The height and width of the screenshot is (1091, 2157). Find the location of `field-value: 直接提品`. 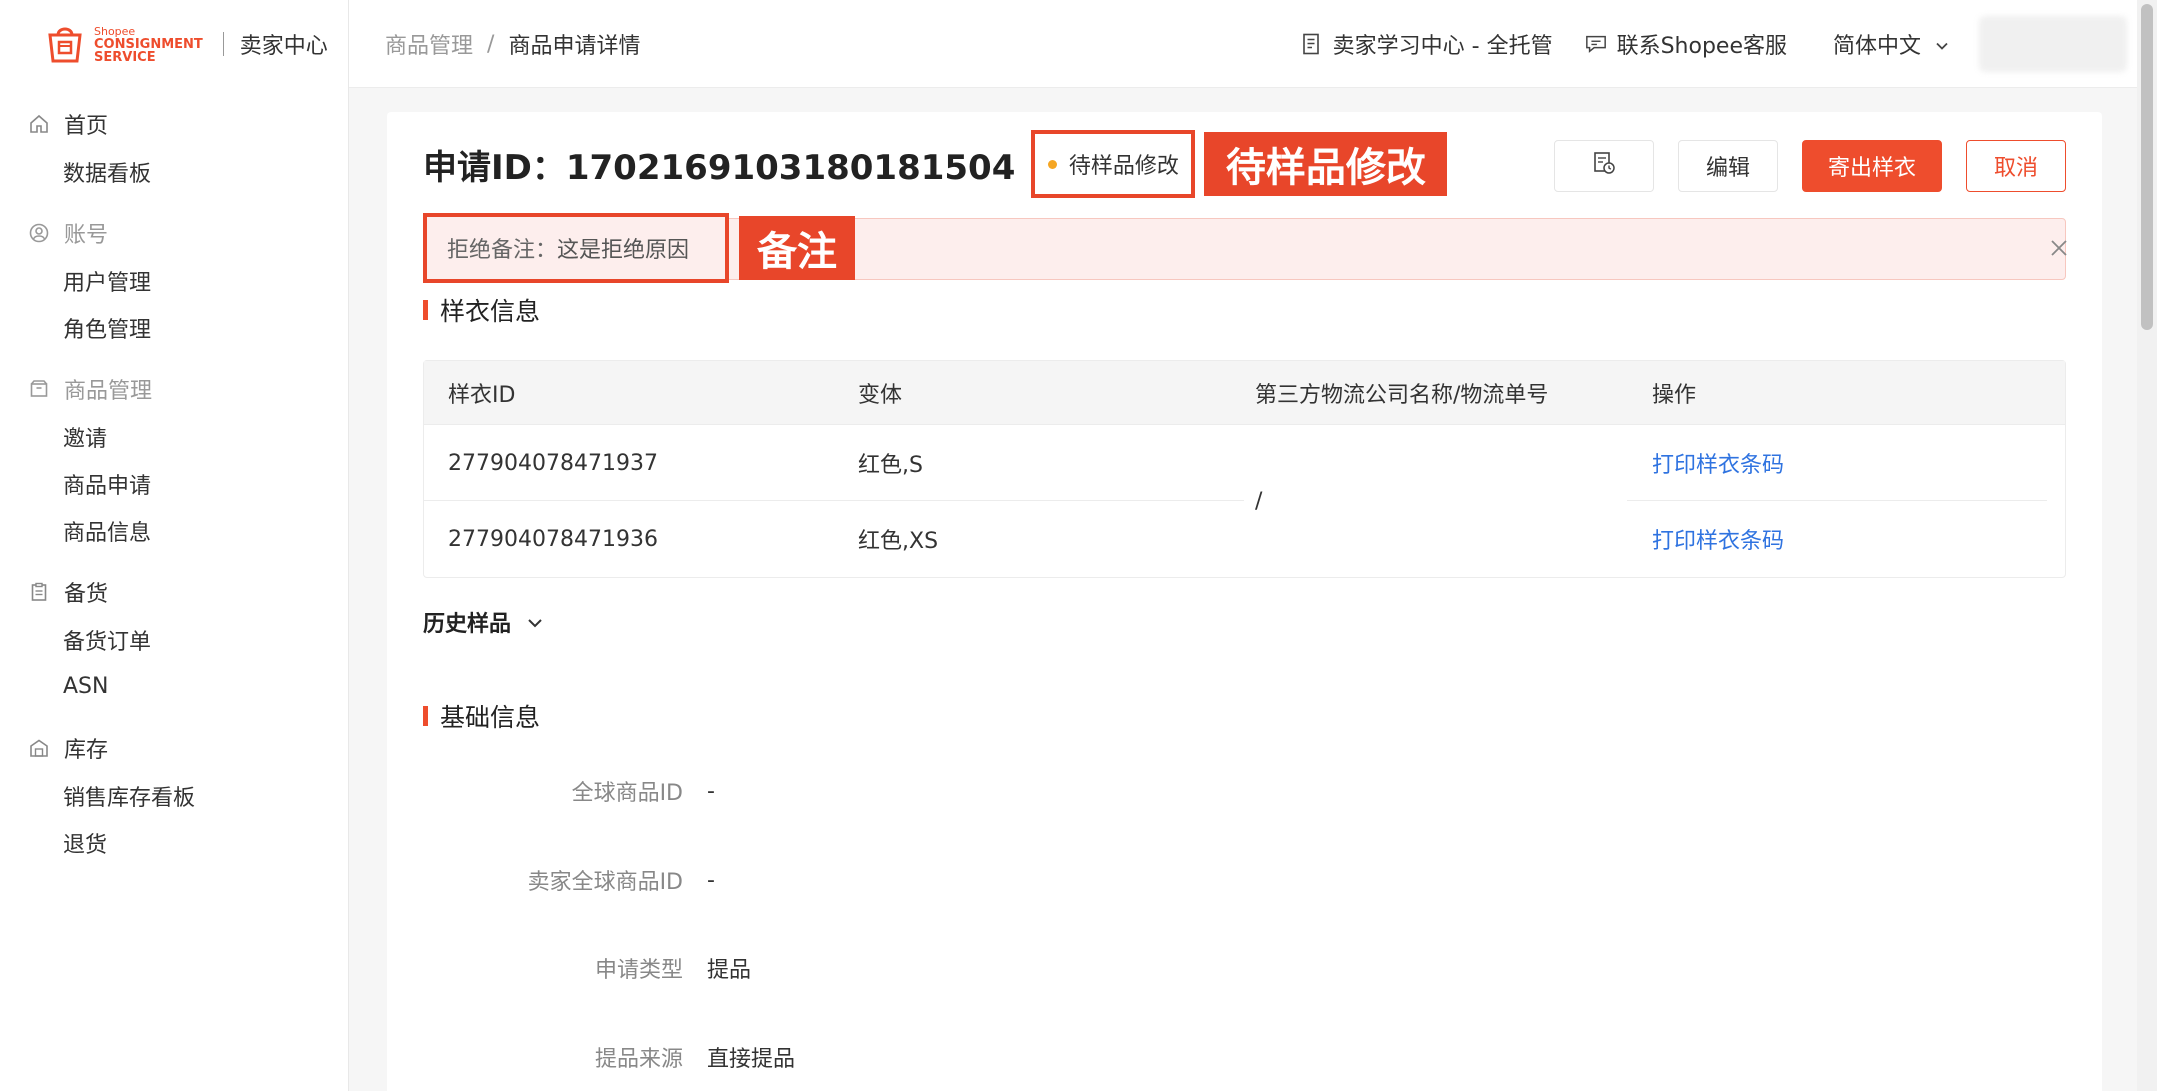

field-value: 直接提品 is located at coordinates (751, 1059).